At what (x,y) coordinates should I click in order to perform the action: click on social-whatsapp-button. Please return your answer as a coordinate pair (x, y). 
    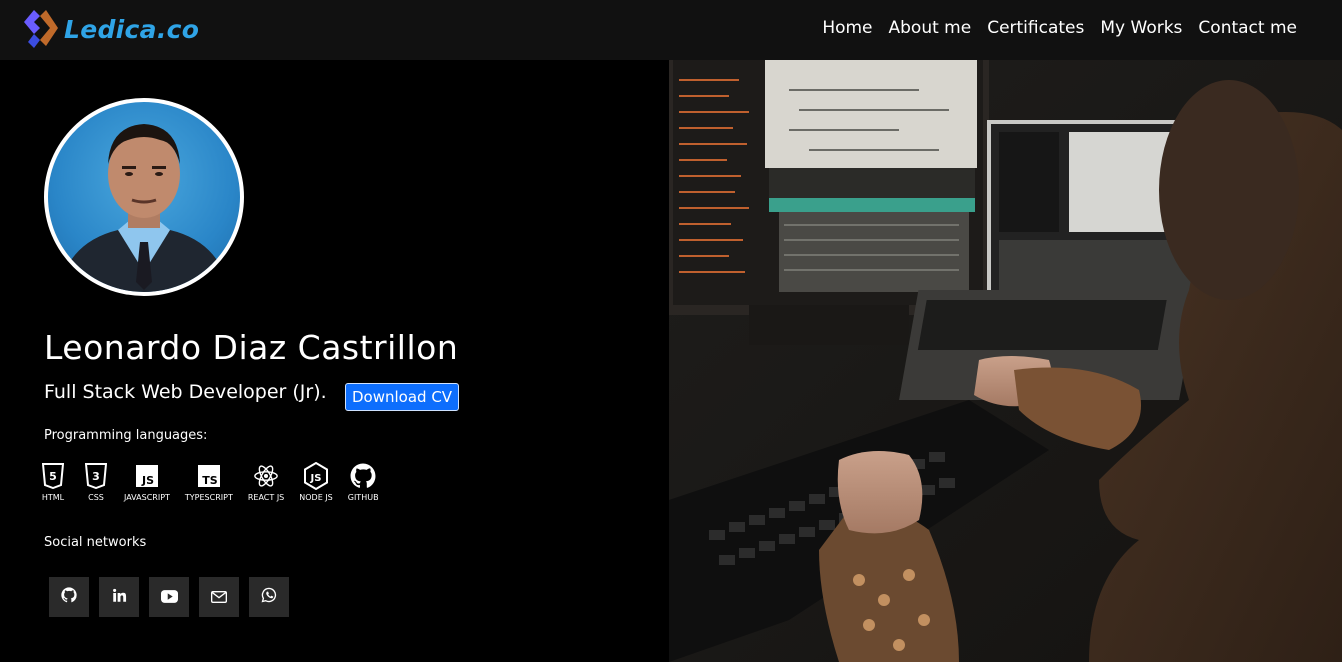
    Looking at the image, I should click on (269, 597).